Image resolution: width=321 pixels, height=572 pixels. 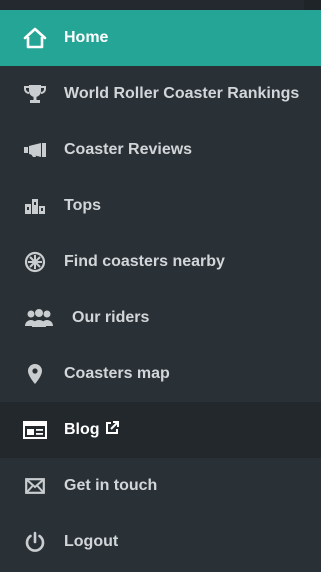 I want to click on menu-label-reviews: Coaster Reviews, so click(x=128, y=149).